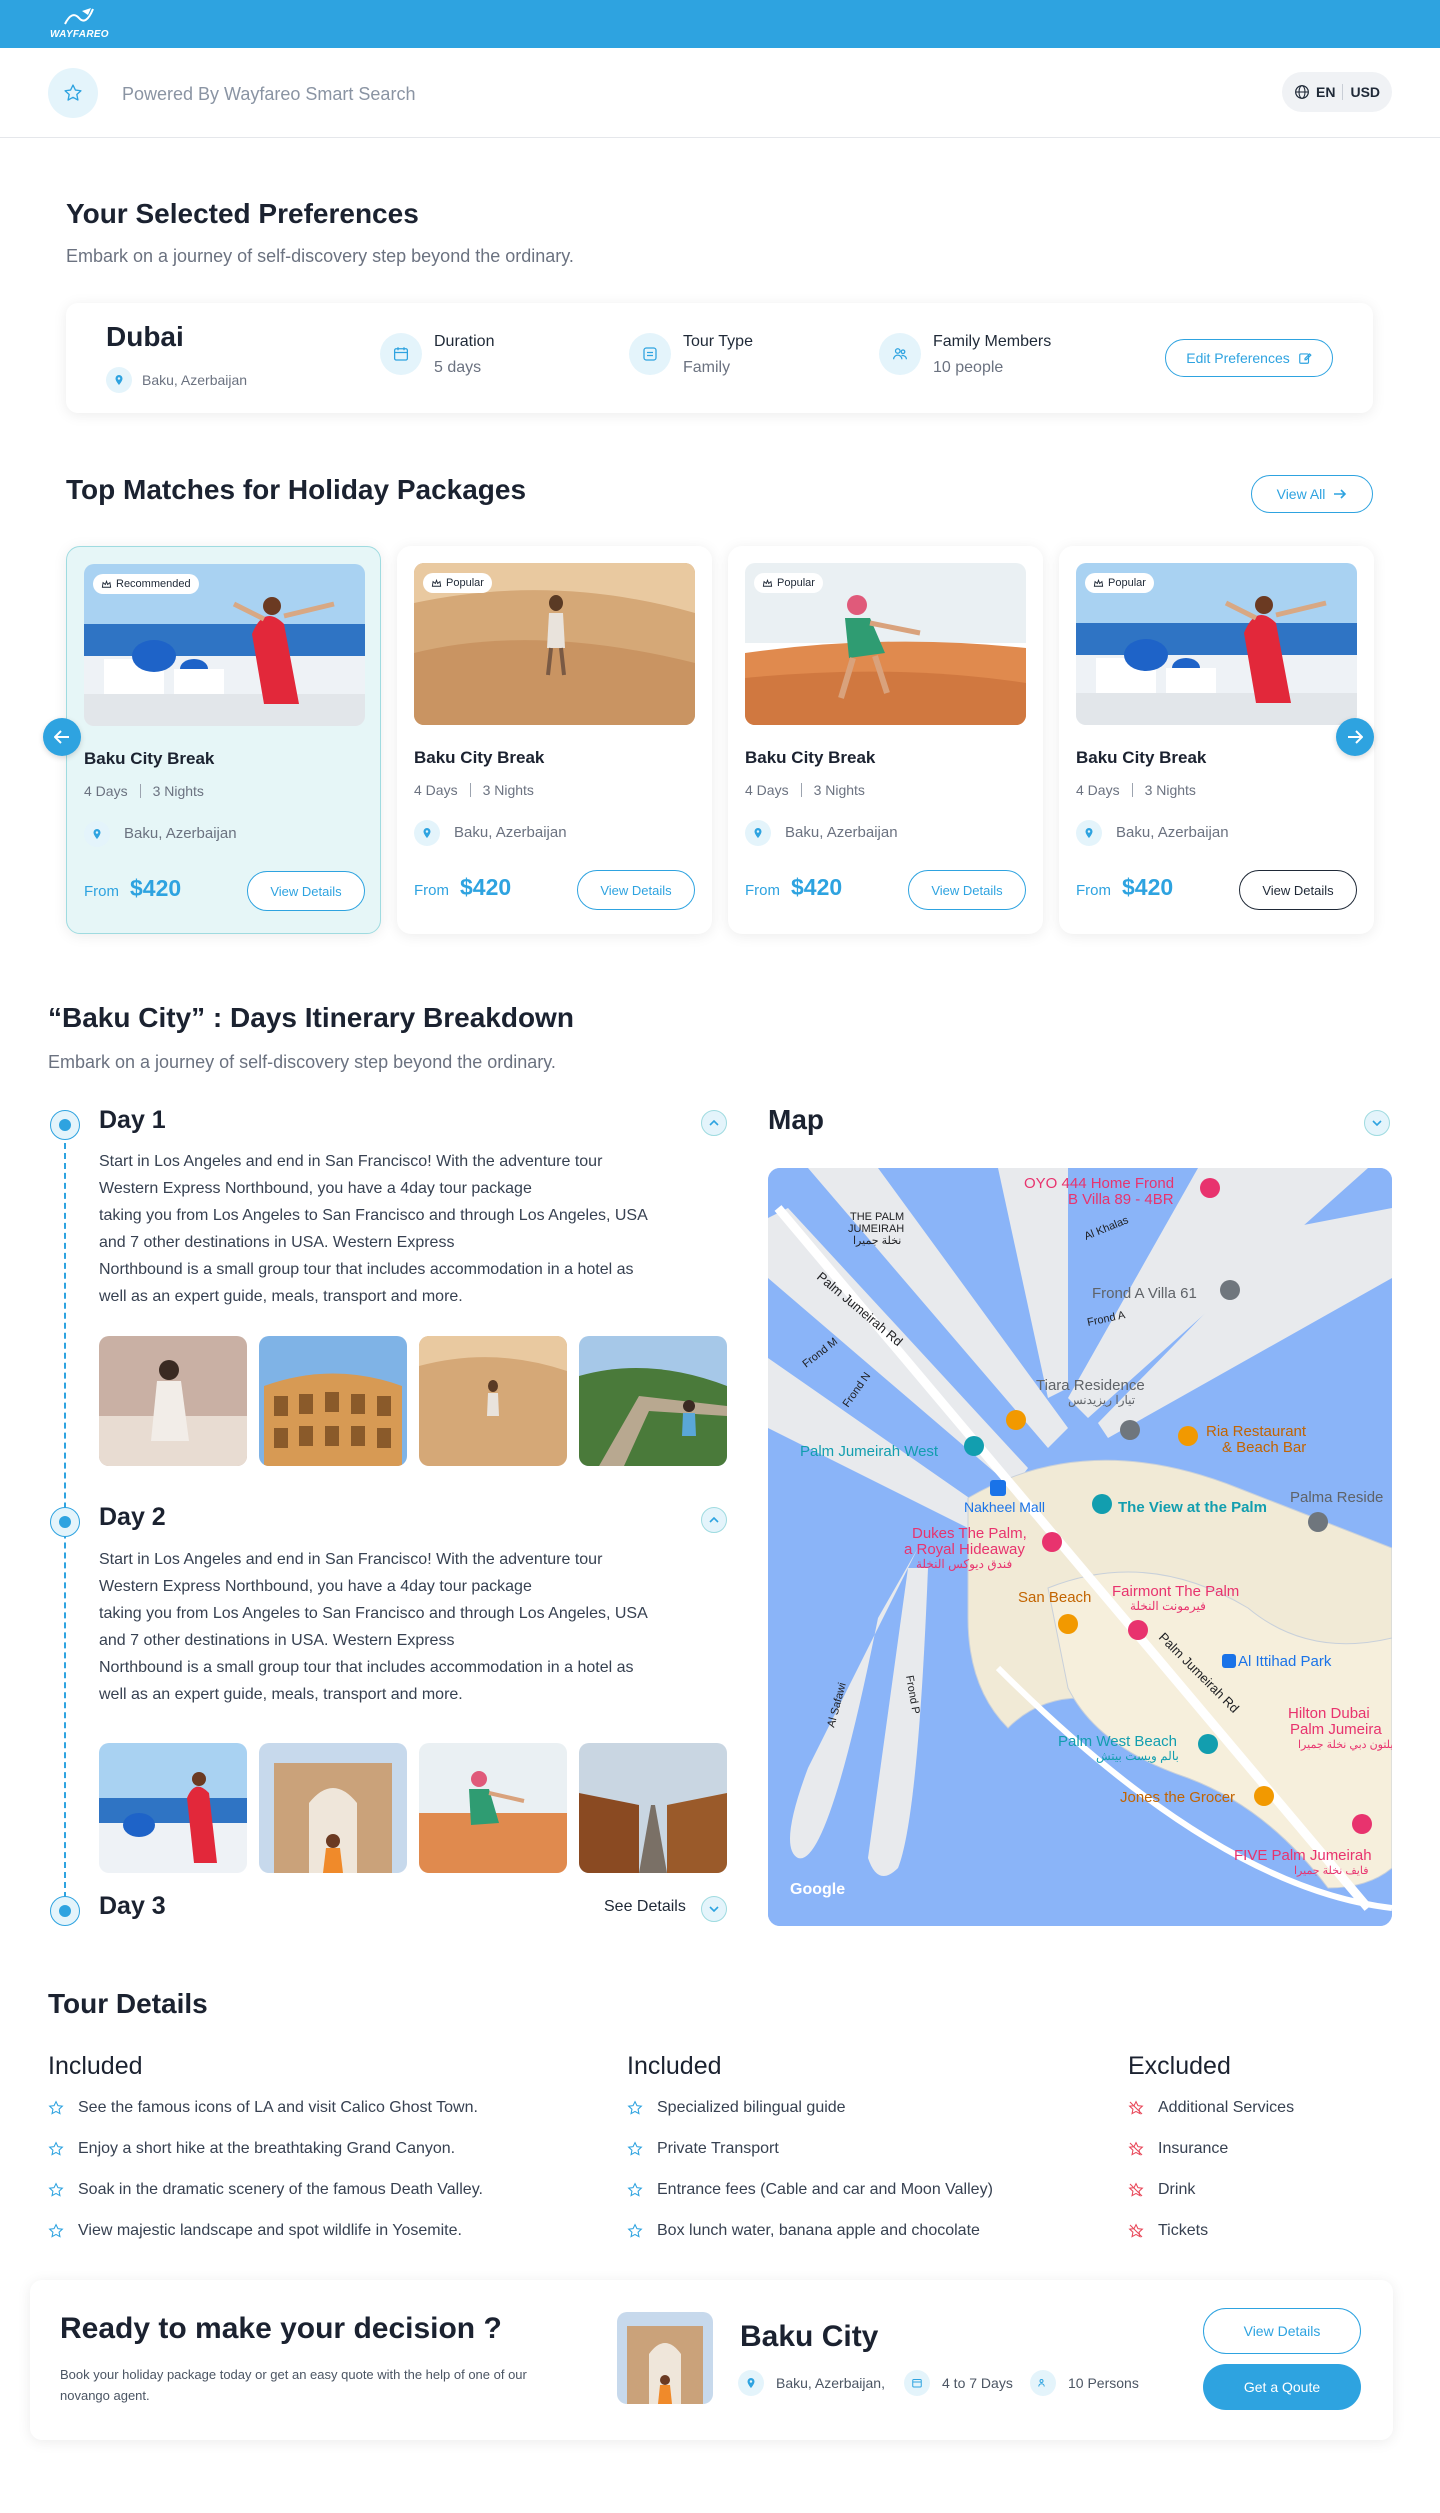  I want to click on view-all-label: View All, so click(1301, 494).